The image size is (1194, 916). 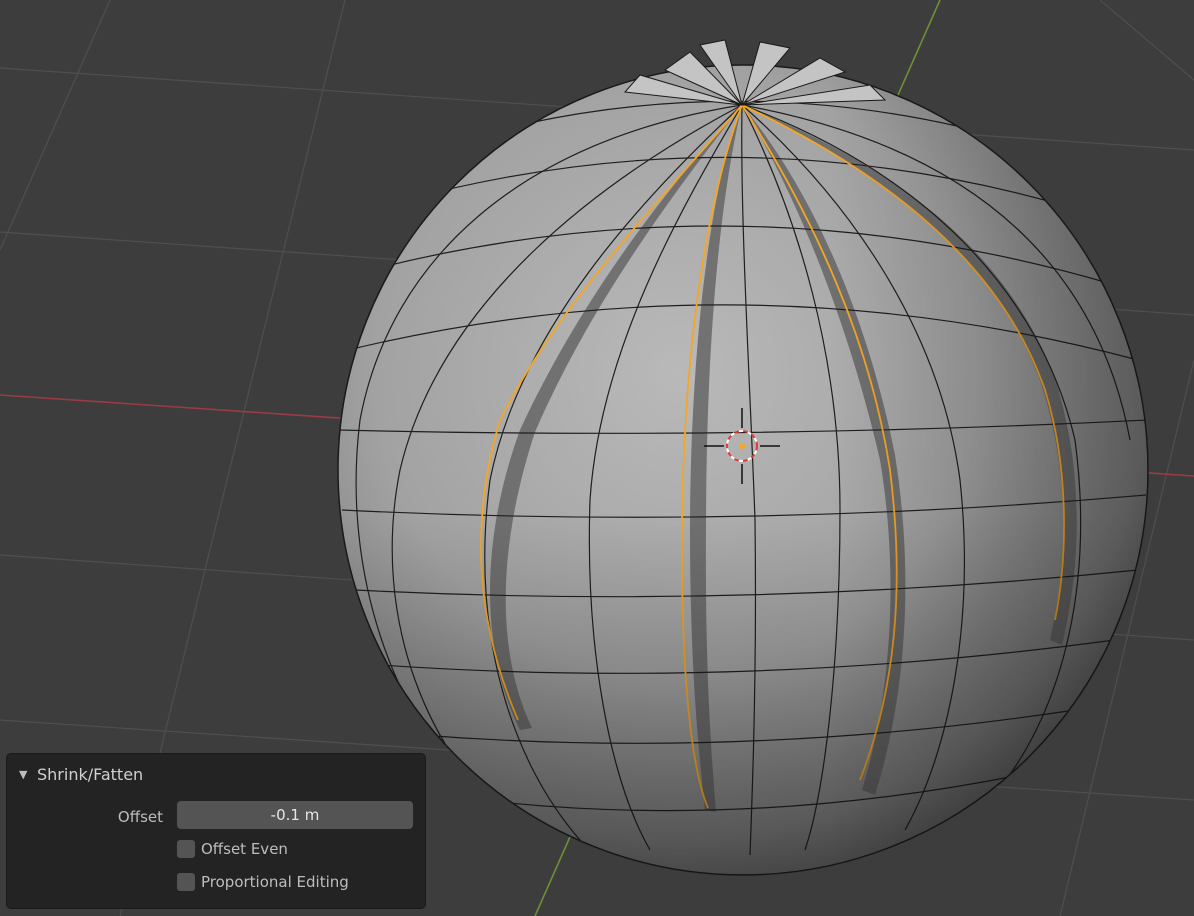 What do you see at coordinates (244, 849) in the screenshot?
I see `offset-even-label: Offset Even` at bounding box center [244, 849].